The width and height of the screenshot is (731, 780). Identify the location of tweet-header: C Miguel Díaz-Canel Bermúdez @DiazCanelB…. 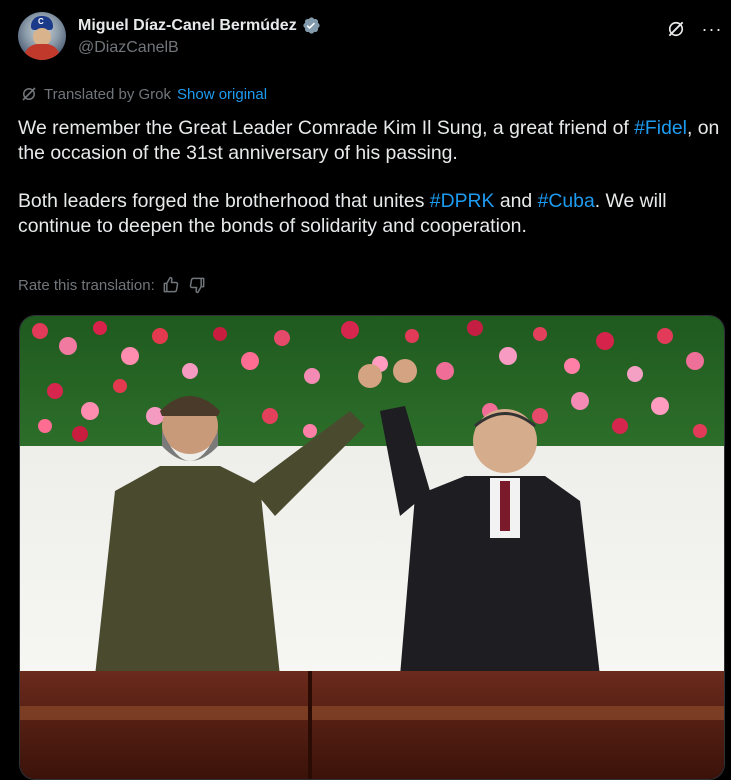
(370, 38).